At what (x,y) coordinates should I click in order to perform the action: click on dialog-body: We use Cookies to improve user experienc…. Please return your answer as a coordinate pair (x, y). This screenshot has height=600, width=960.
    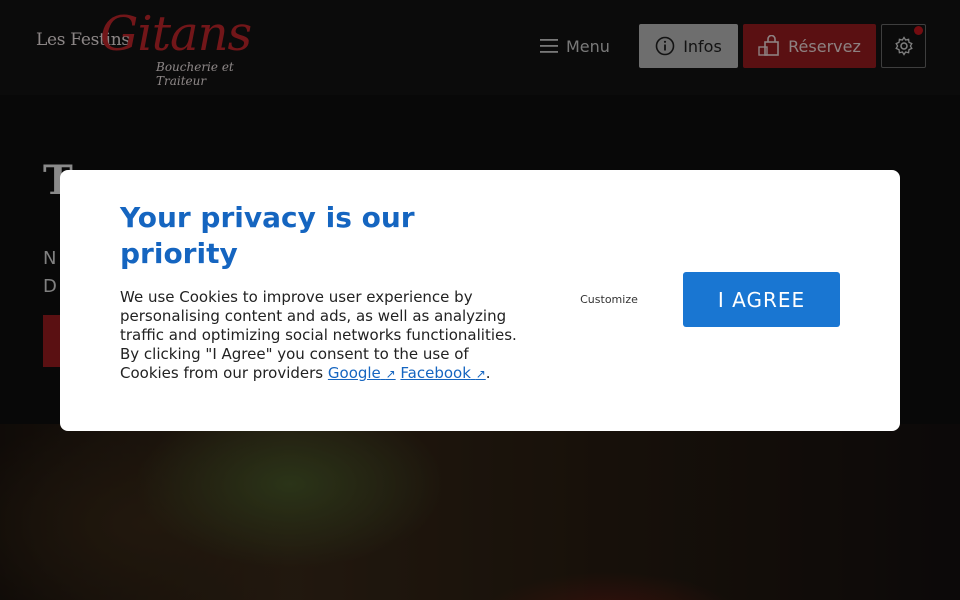
    Looking at the image, I should click on (320, 336).